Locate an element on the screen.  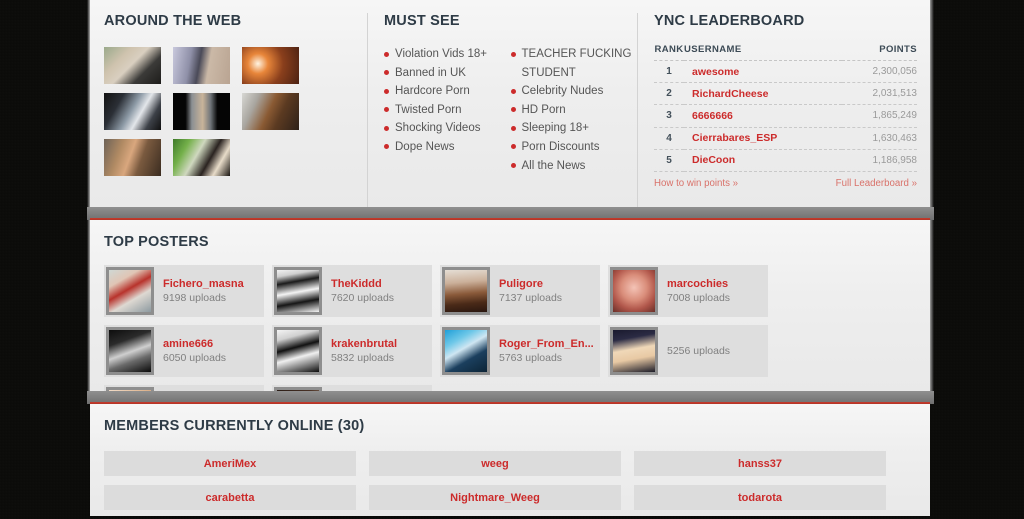
table-row: 4 Cierrabares_ESP 1,630,463 is located at coordinates (785, 138).